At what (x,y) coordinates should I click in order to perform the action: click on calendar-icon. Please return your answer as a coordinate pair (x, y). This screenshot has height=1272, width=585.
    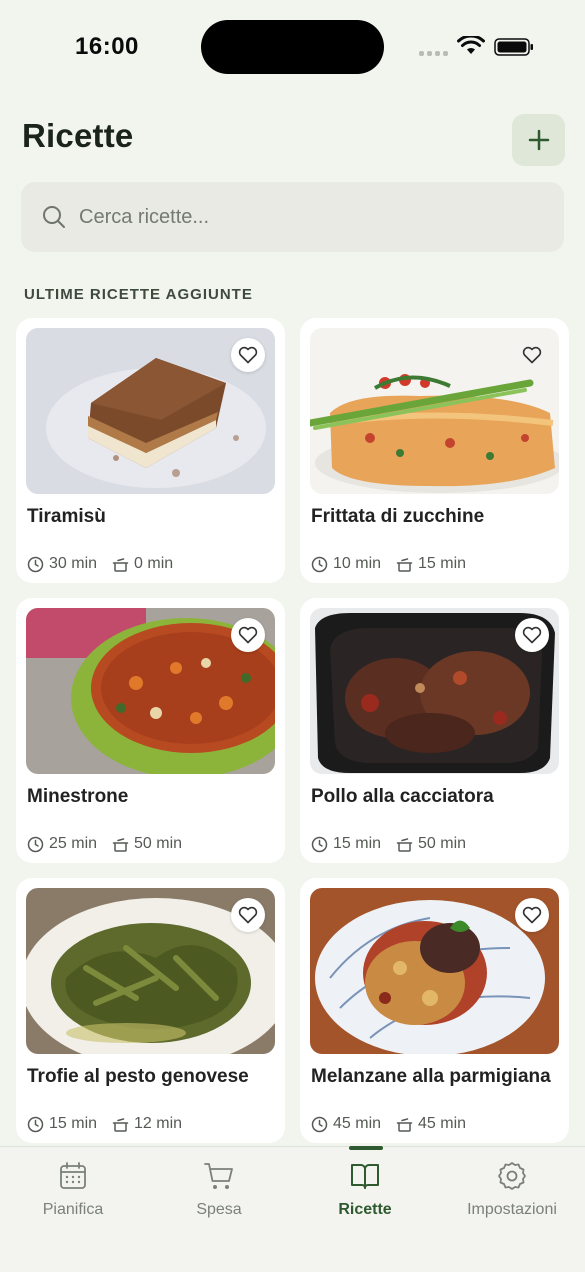
    Looking at the image, I should click on (73, 1176).